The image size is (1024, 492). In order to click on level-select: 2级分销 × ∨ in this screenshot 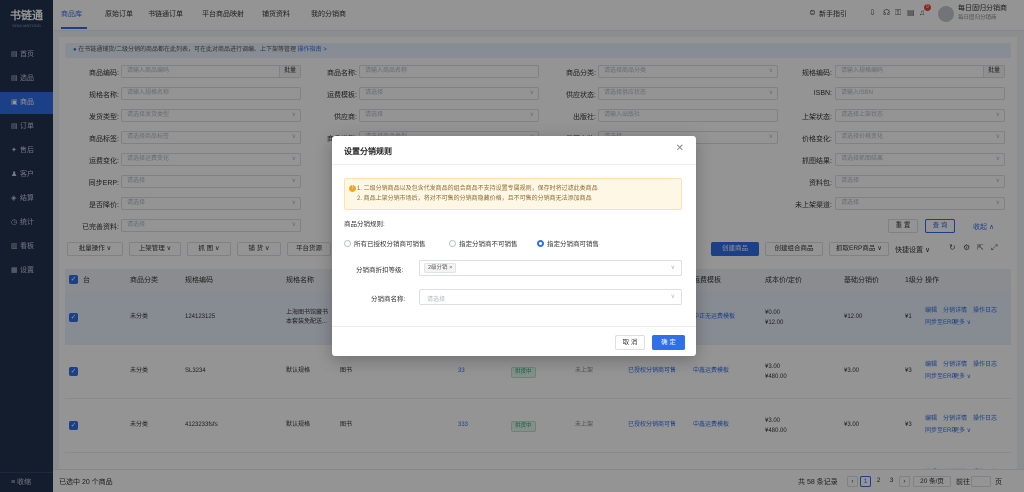, I will do `click(550, 268)`.